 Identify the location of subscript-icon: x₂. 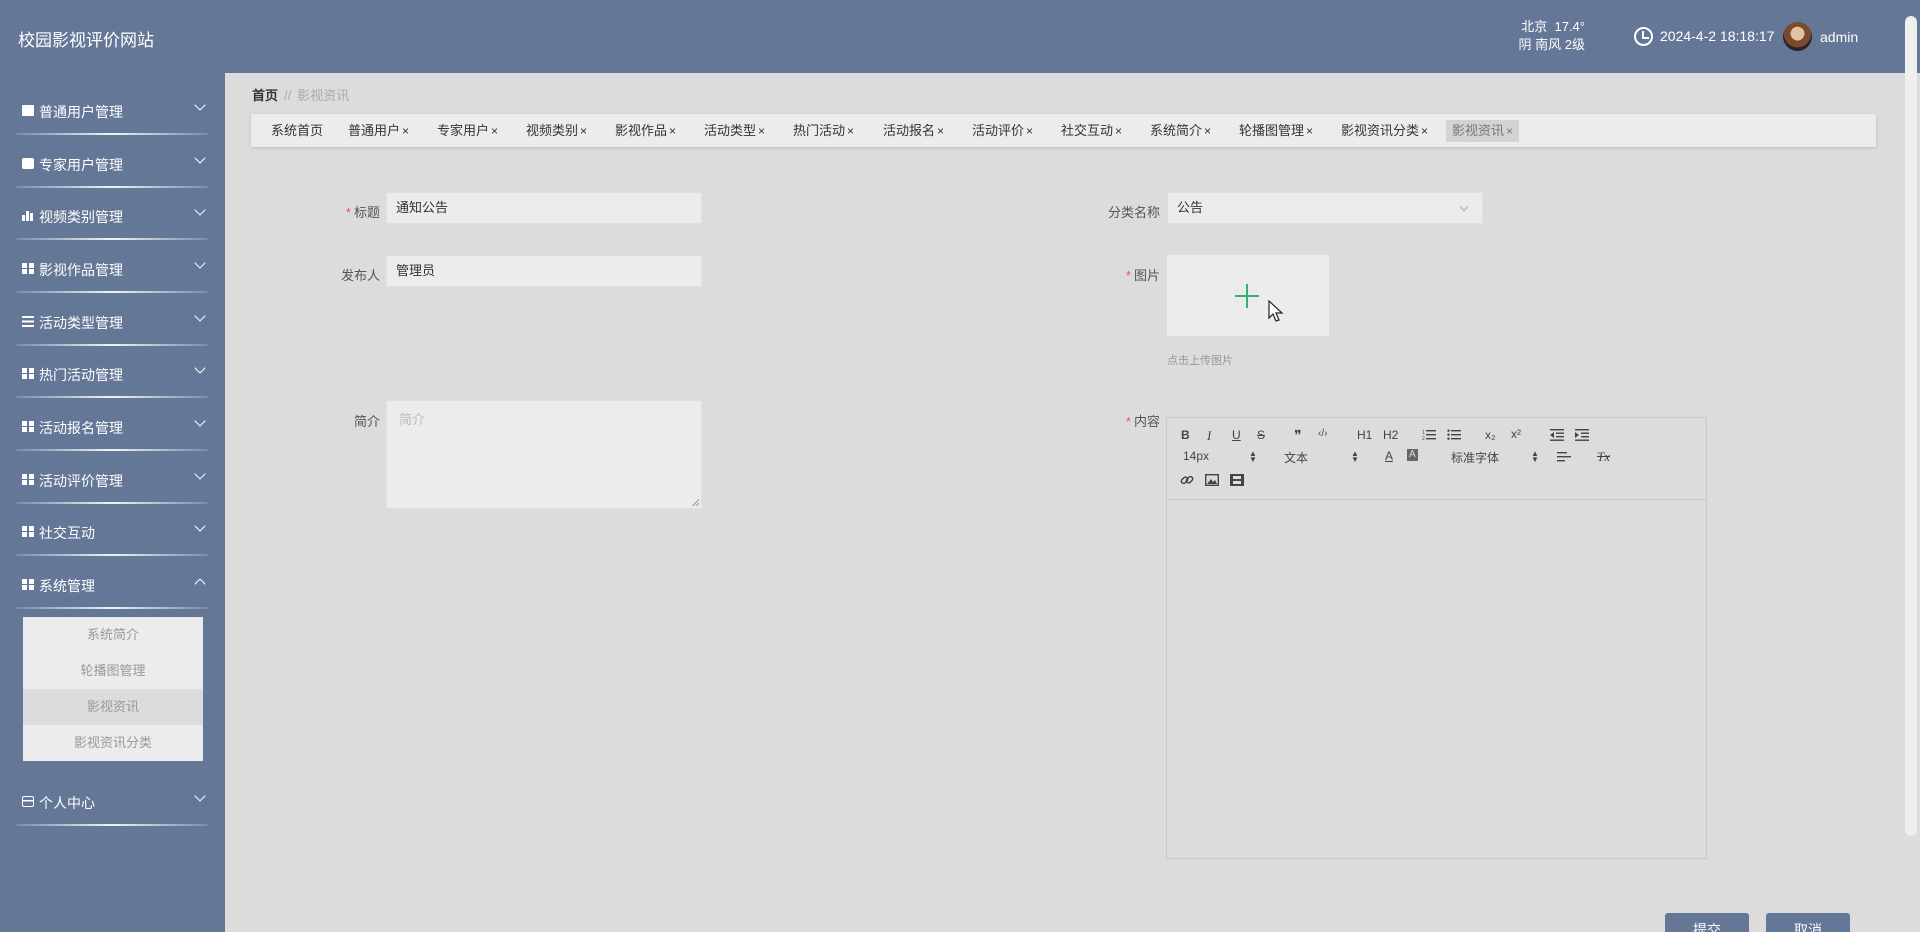
(1490, 435).